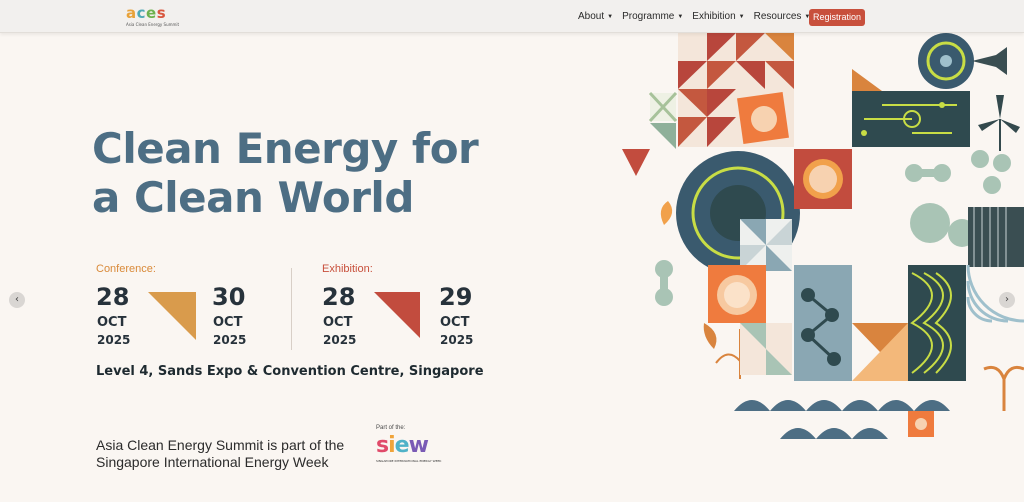  What do you see at coordinates (782, 17) in the screenshot?
I see `nav-resources: Resources ▼` at bounding box center [782, 17].